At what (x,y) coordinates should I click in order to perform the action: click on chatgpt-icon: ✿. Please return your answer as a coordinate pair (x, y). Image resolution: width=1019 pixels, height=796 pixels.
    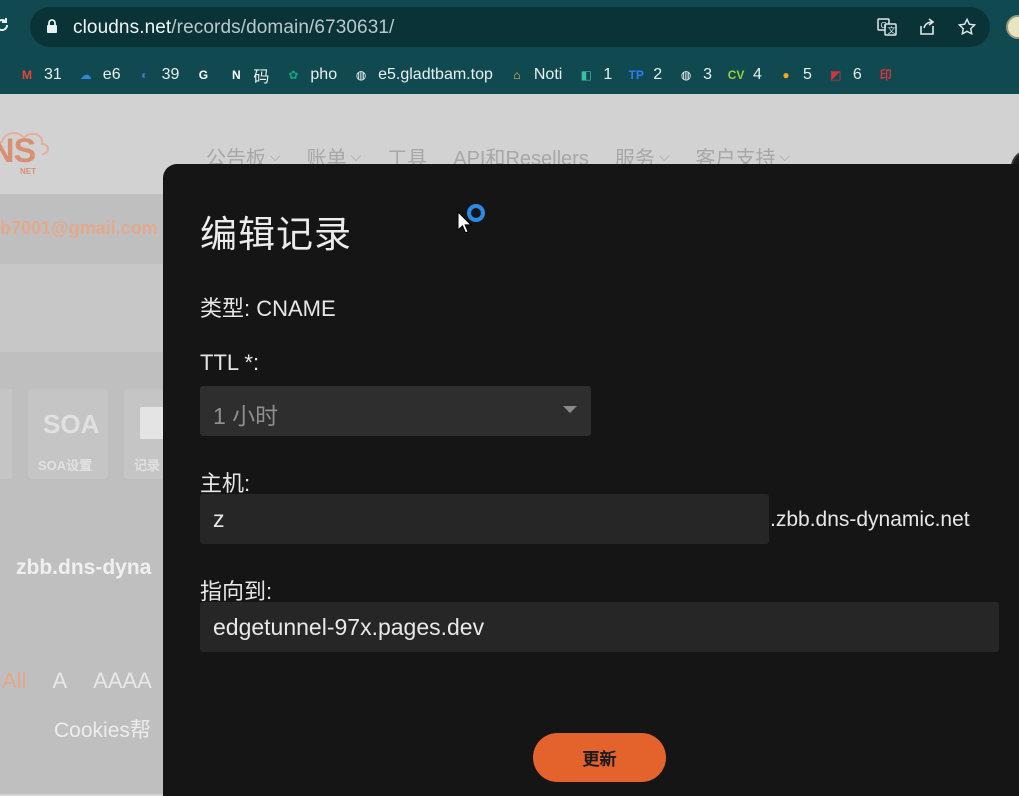
    Looking at the image, I should click on (293, 74).